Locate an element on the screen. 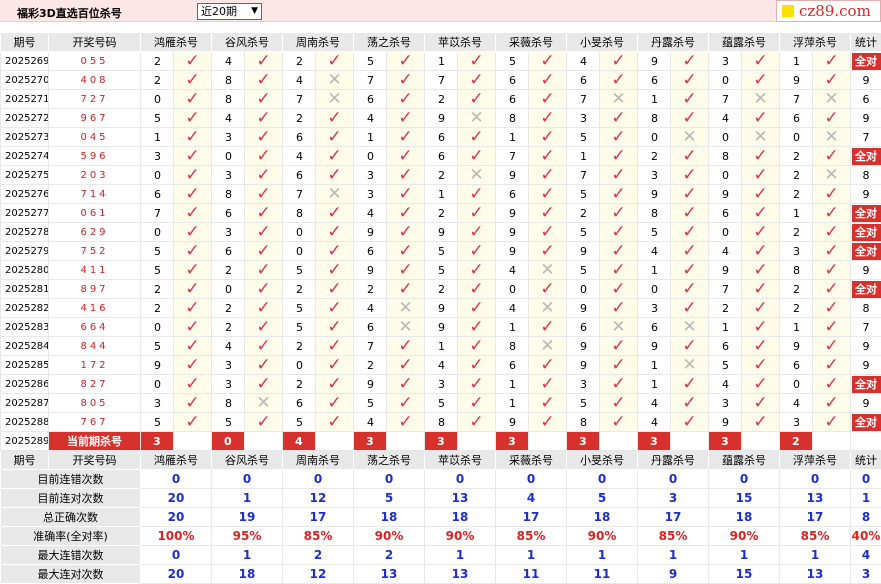  stats-value: 18 is located at coordinates (602, 517).